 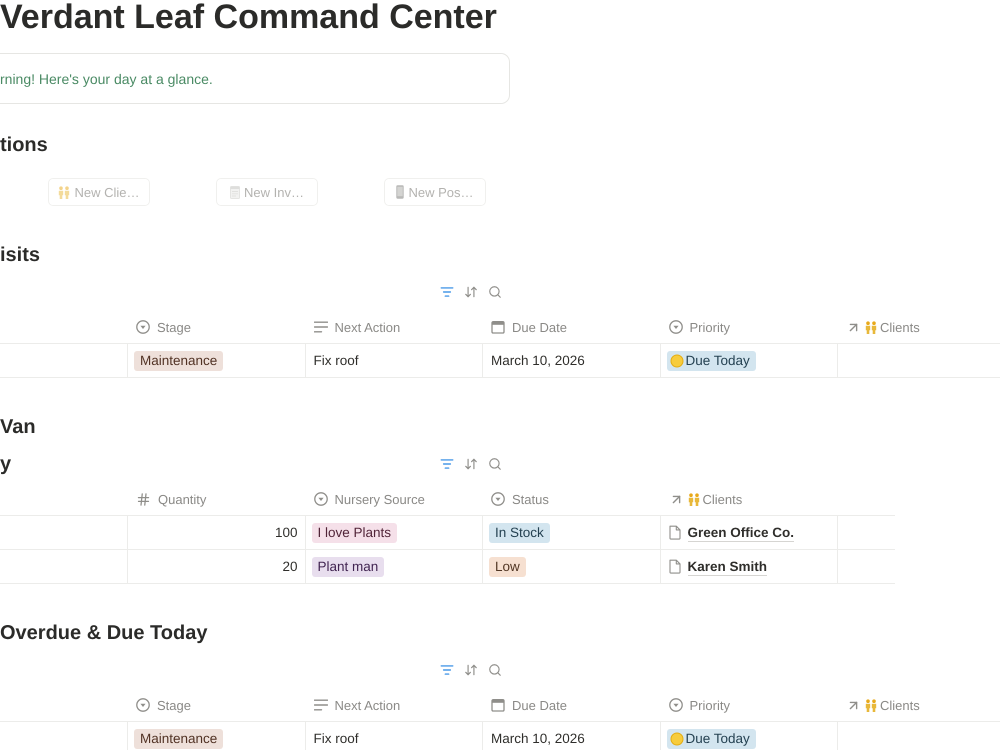 I want to click on section-heading: isits, so click(x=20, y=255).